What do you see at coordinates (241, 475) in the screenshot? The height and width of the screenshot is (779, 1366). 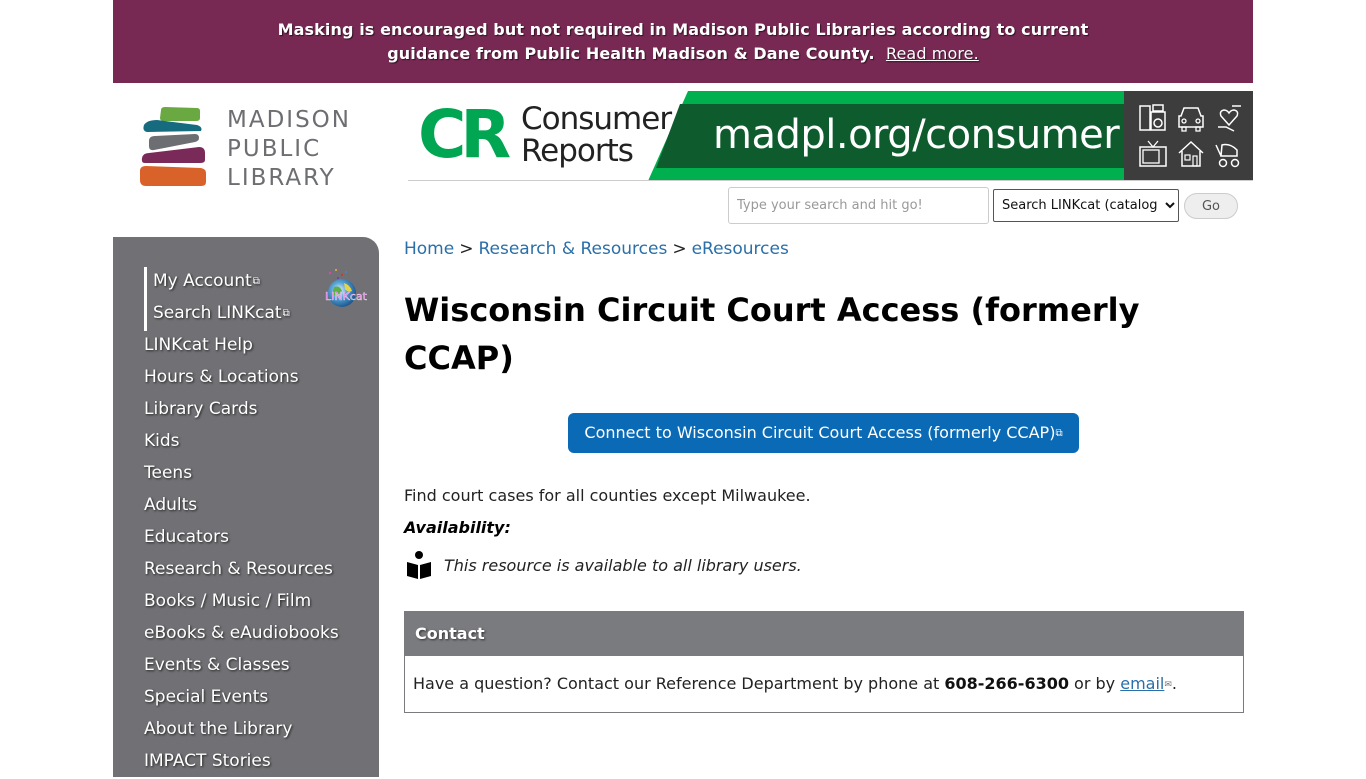 I see `sidebar-item-teens: Teens` at bounding box center [241, 475].